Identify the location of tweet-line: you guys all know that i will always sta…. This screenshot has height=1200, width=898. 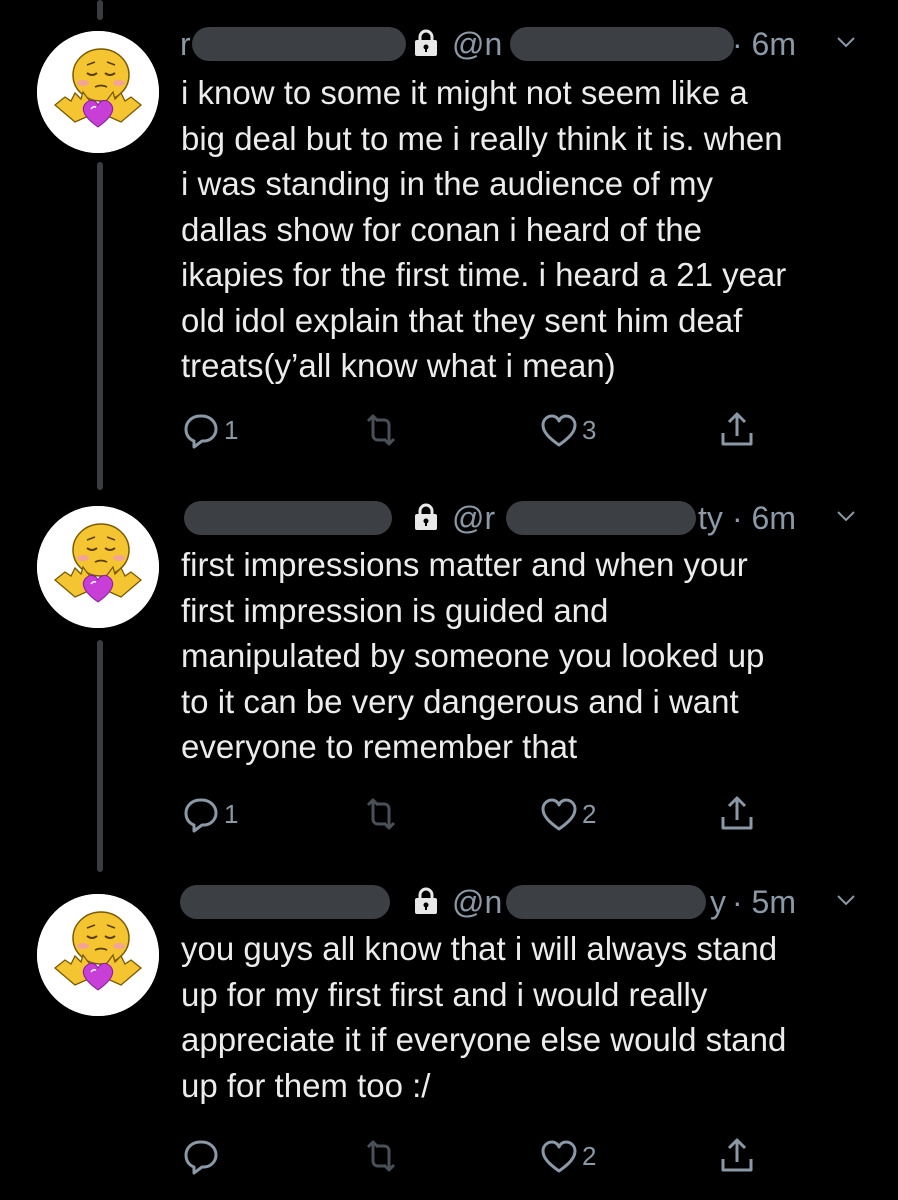
(479, 948).